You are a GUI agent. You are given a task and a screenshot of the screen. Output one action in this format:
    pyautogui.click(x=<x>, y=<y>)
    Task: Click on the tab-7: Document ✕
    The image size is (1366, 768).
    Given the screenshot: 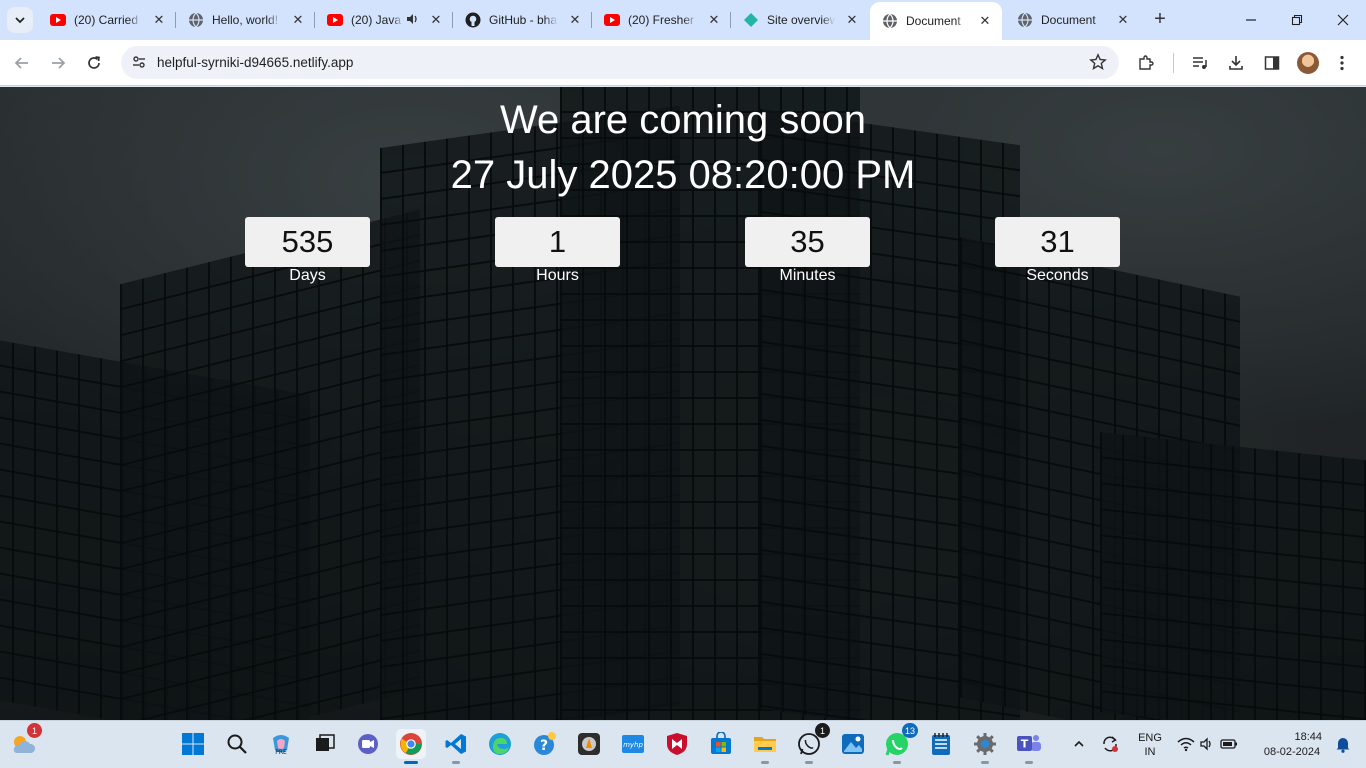 What is the action you would take?
    pyautogui.click(x=1072, y=20)
    